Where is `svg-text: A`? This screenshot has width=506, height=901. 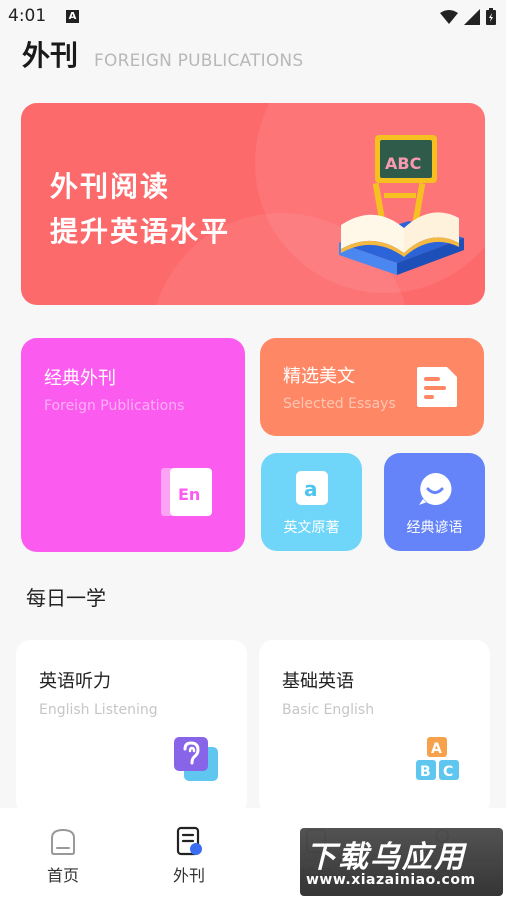
svg-text: A is located at coordinates (436, 749).